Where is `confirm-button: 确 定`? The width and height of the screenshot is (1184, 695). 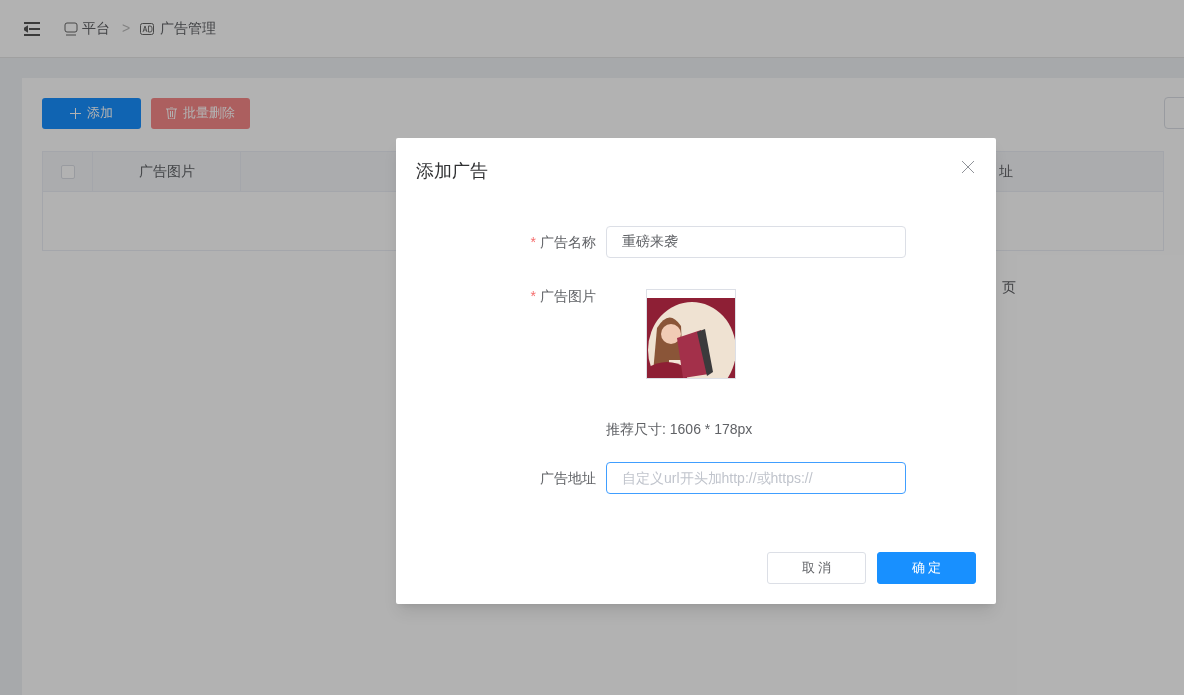
confirm-button: 确 定 is located at coordinates (926, 568).